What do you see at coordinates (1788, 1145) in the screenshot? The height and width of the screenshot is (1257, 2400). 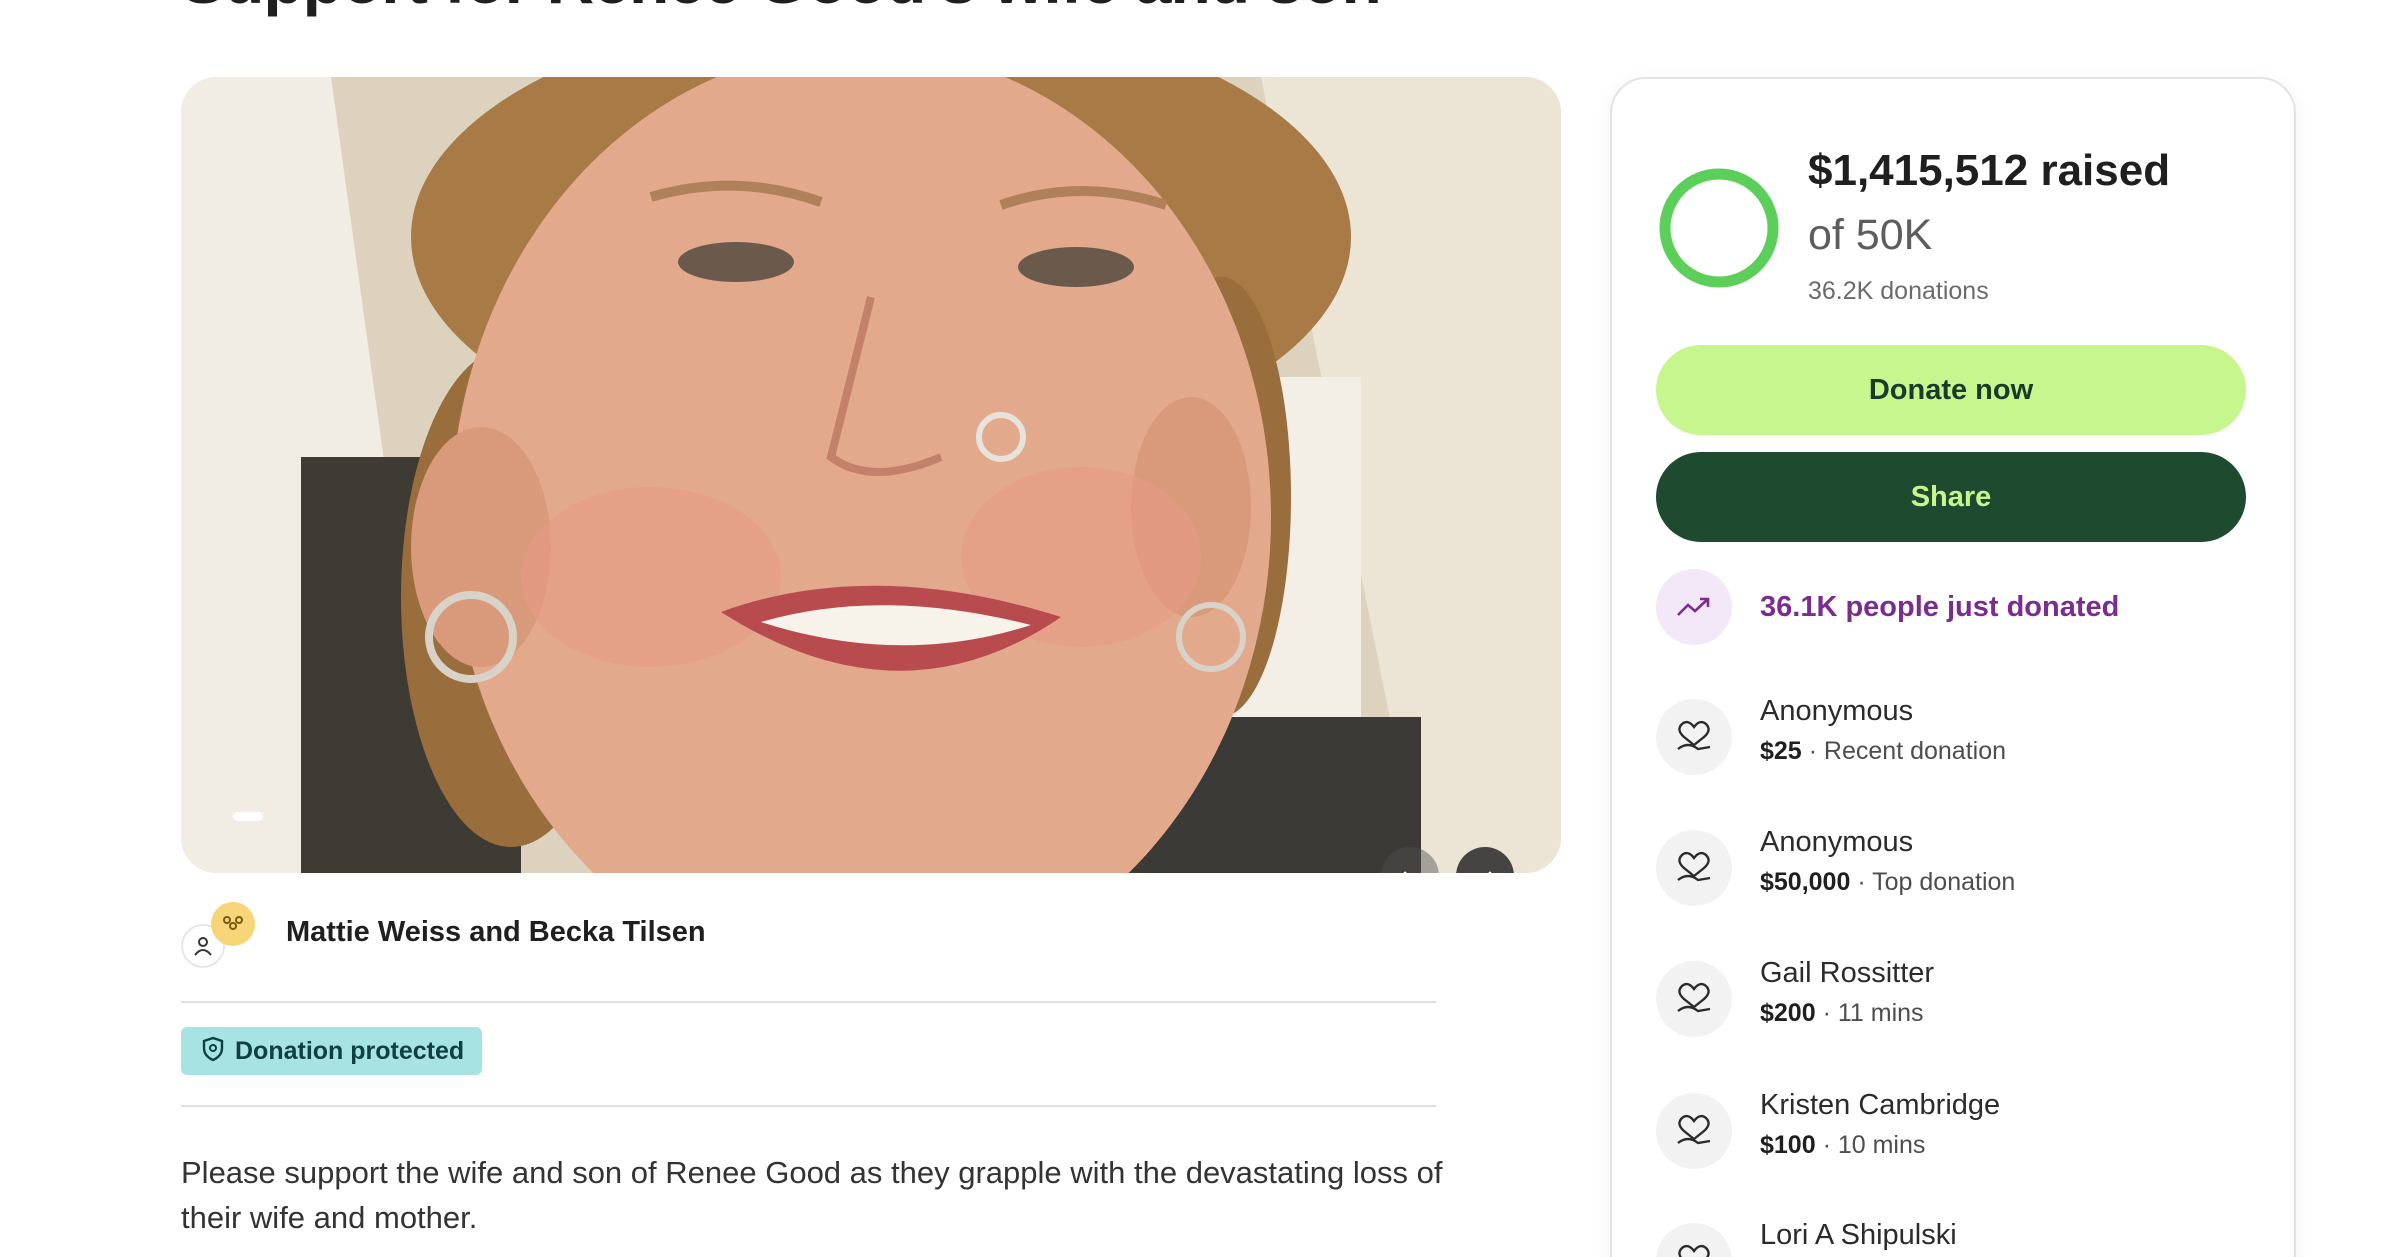 I see `donation-amount: $100` at bounding box center [1788, 1145].